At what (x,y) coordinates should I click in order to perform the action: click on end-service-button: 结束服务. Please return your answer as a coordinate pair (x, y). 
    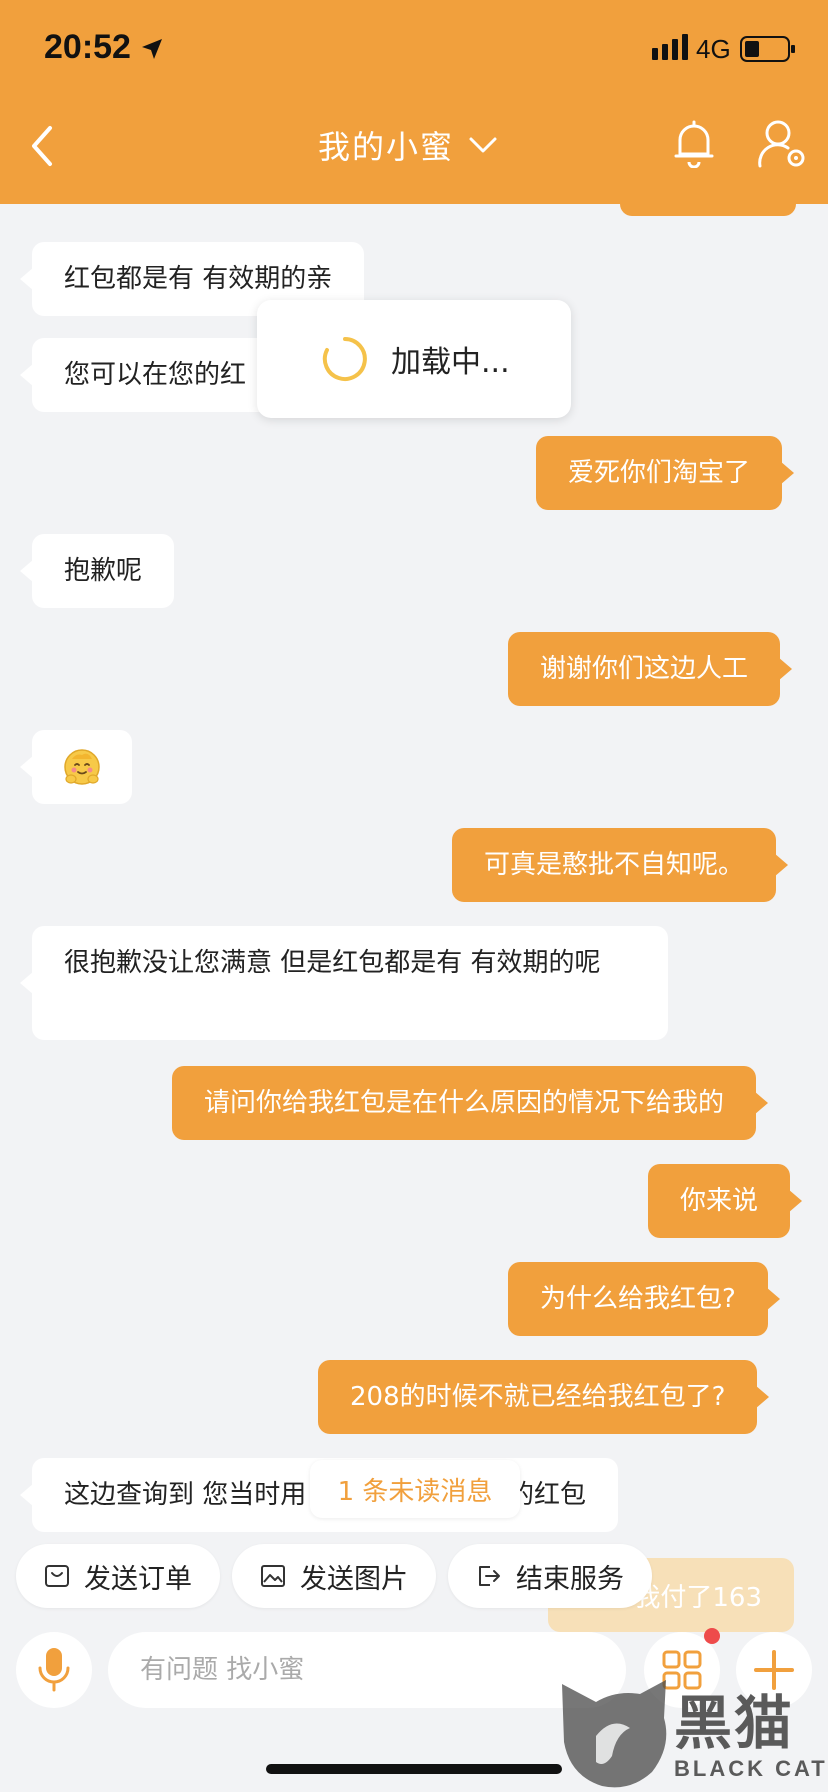
    Looking at the image, I should click on (550, 1576).